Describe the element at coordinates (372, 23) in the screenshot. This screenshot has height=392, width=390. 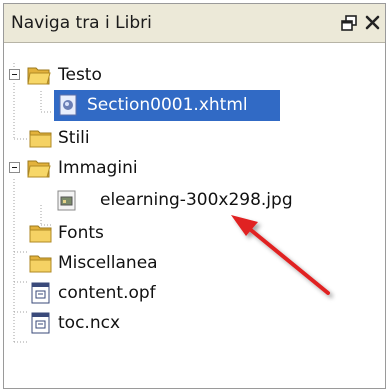
I see `close-panel-icon` at that location.